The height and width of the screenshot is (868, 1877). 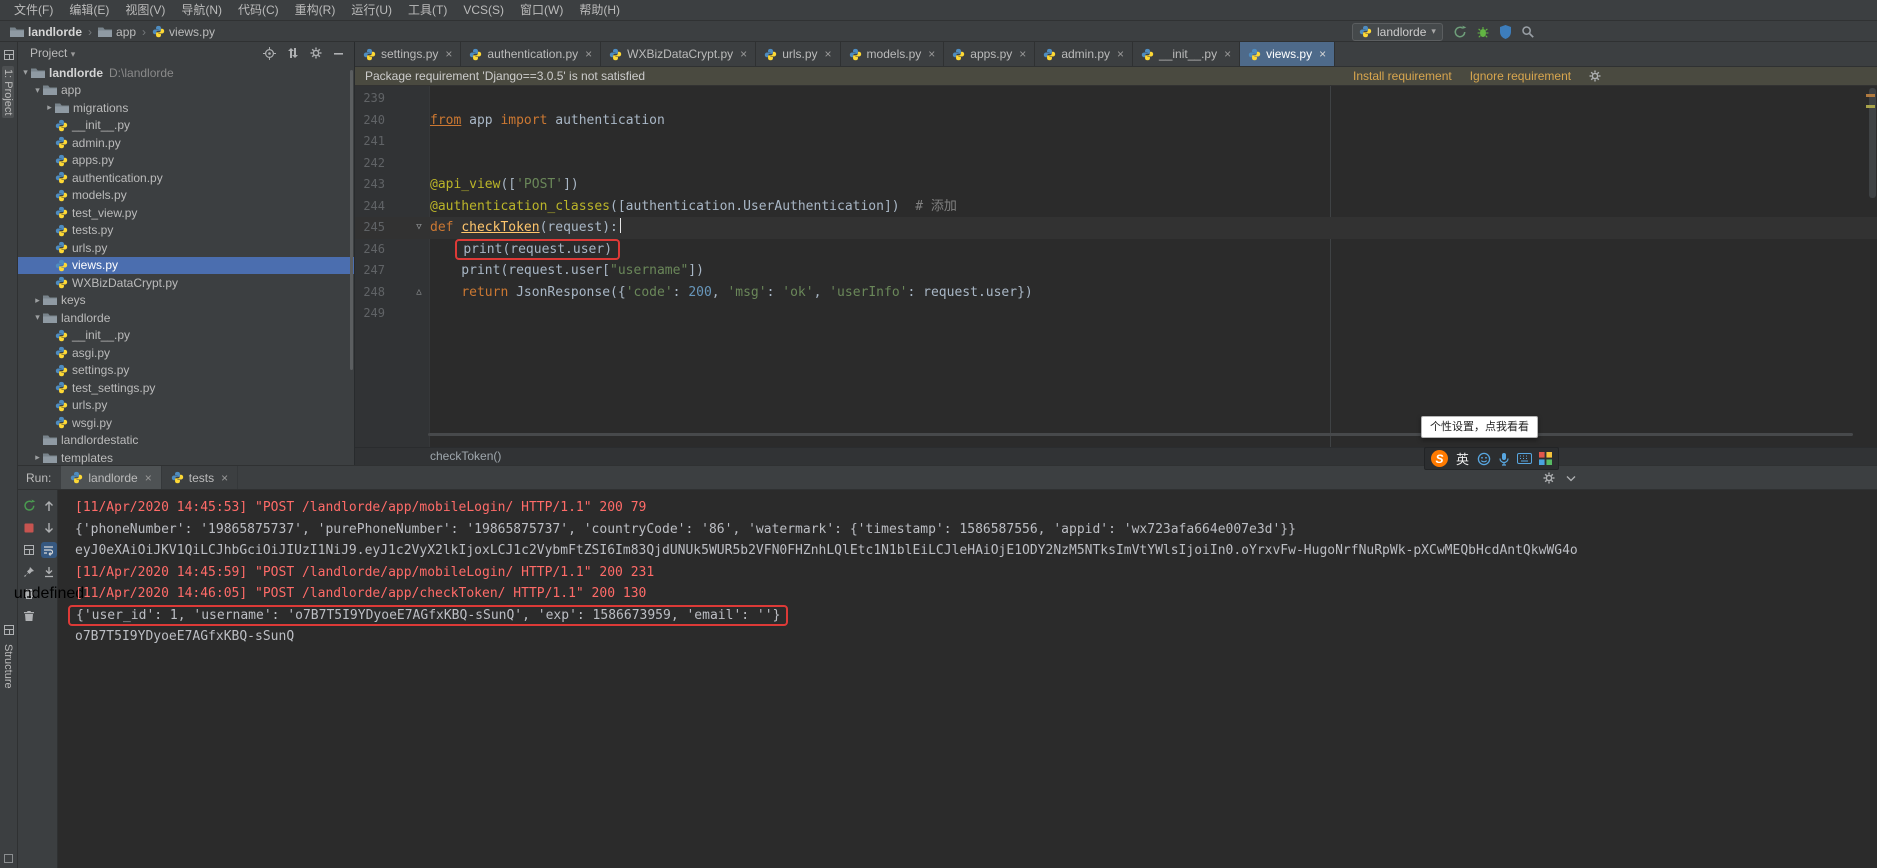 What do you see at coordinates (186, 406) in the screenshot?
I see `tree-item: urls.py` at bounding box center [186, 406].